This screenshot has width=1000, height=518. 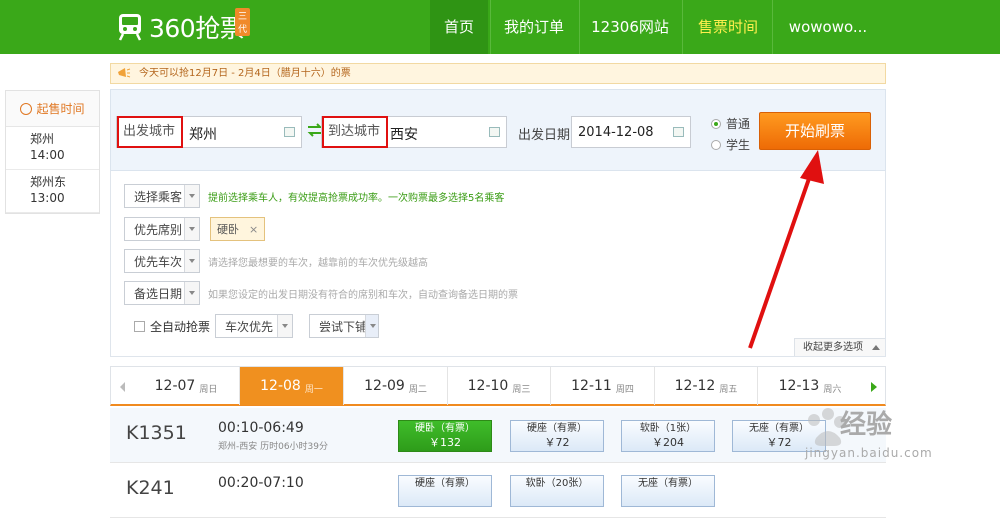 I want to click on depart-date-value: 2014-12-08, so click(x=616, y=132).